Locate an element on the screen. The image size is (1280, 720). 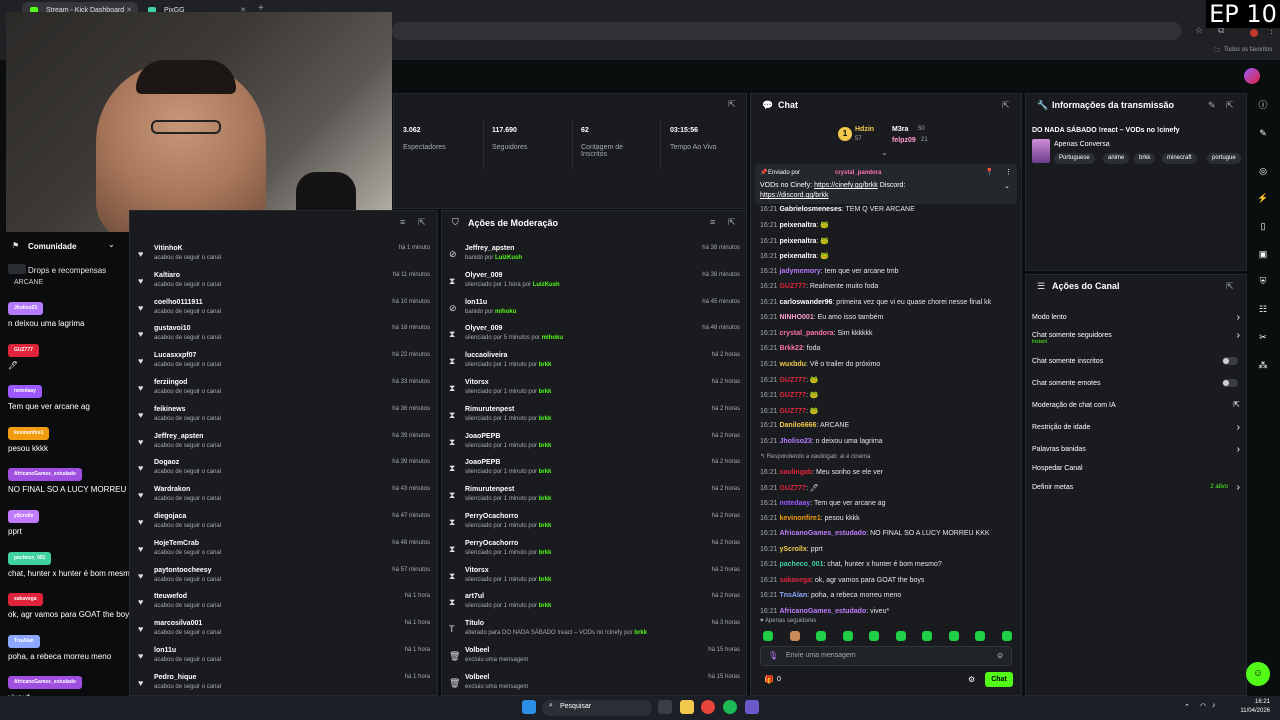
microphone-icon: 🎙 is located at coordinates (773, 655).